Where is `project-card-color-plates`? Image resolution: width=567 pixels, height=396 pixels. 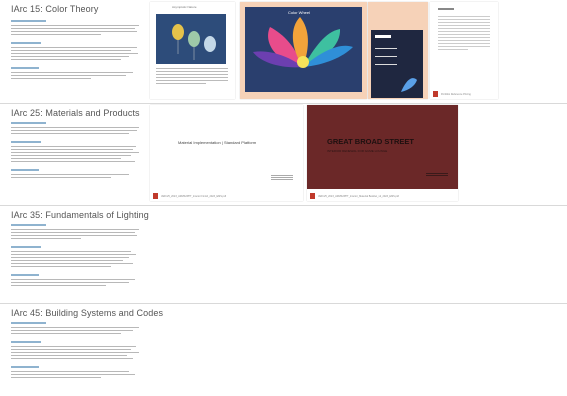 project-card-color-plates is located at coordinates (398, 50).